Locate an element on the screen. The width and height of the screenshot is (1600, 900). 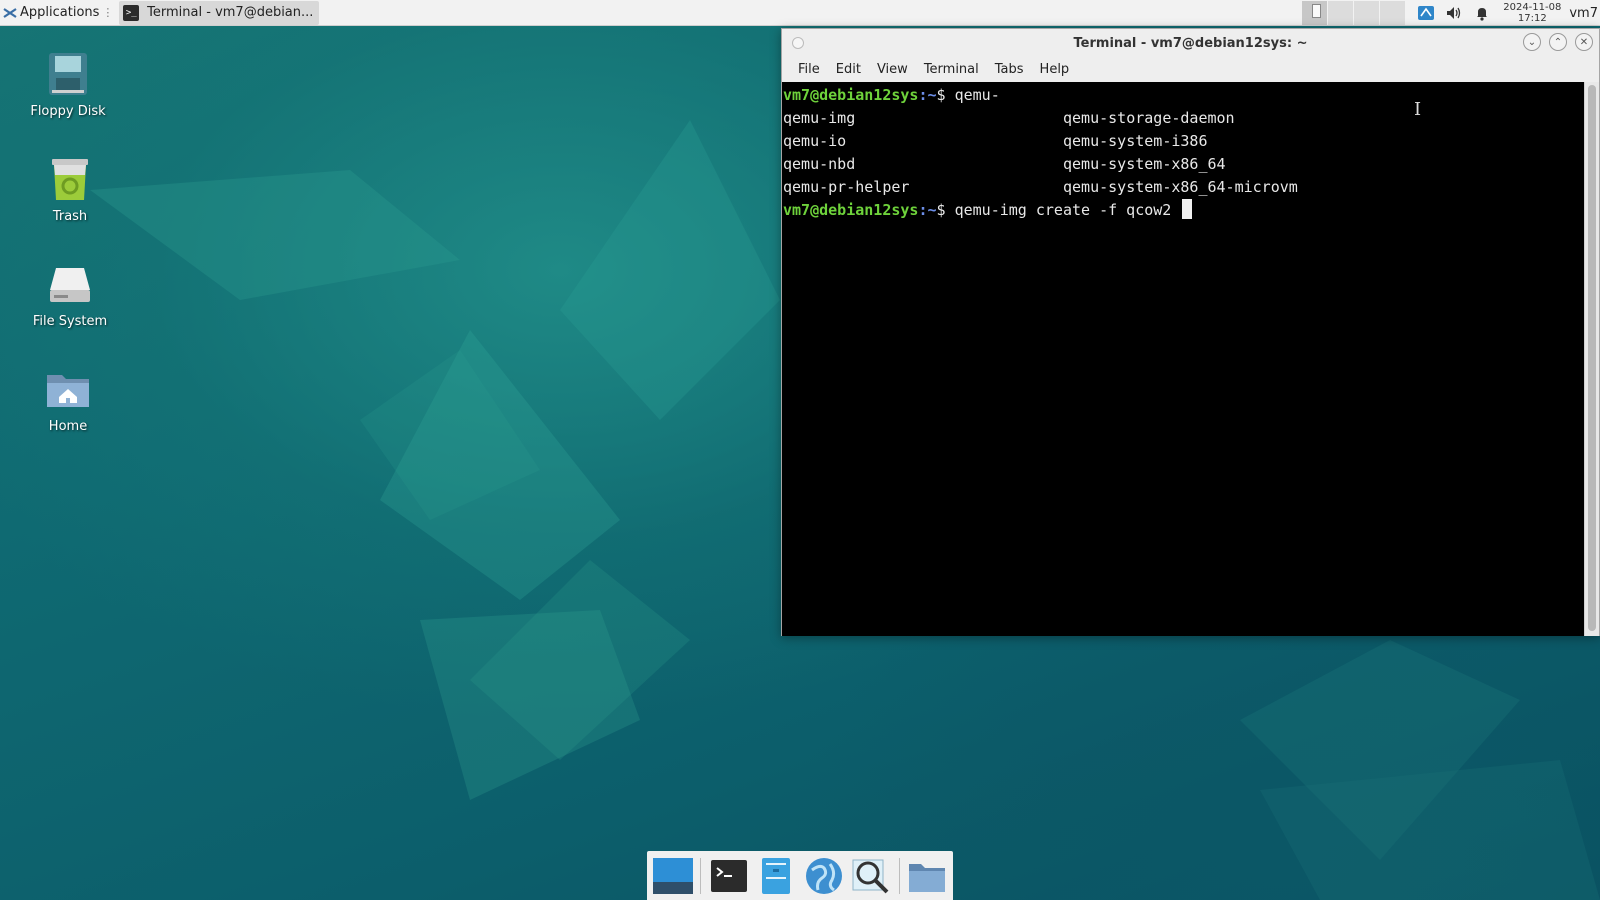
clock-time: 17:12 is located at coordinates (1532, 18).